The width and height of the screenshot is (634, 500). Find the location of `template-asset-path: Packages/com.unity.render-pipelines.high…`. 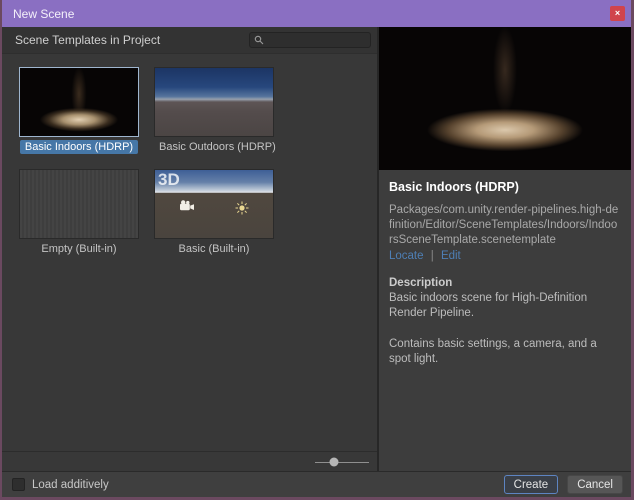

template-asset-path: Packages/com.unity.render-pipelines.high… is located at coordinates (504, 225).